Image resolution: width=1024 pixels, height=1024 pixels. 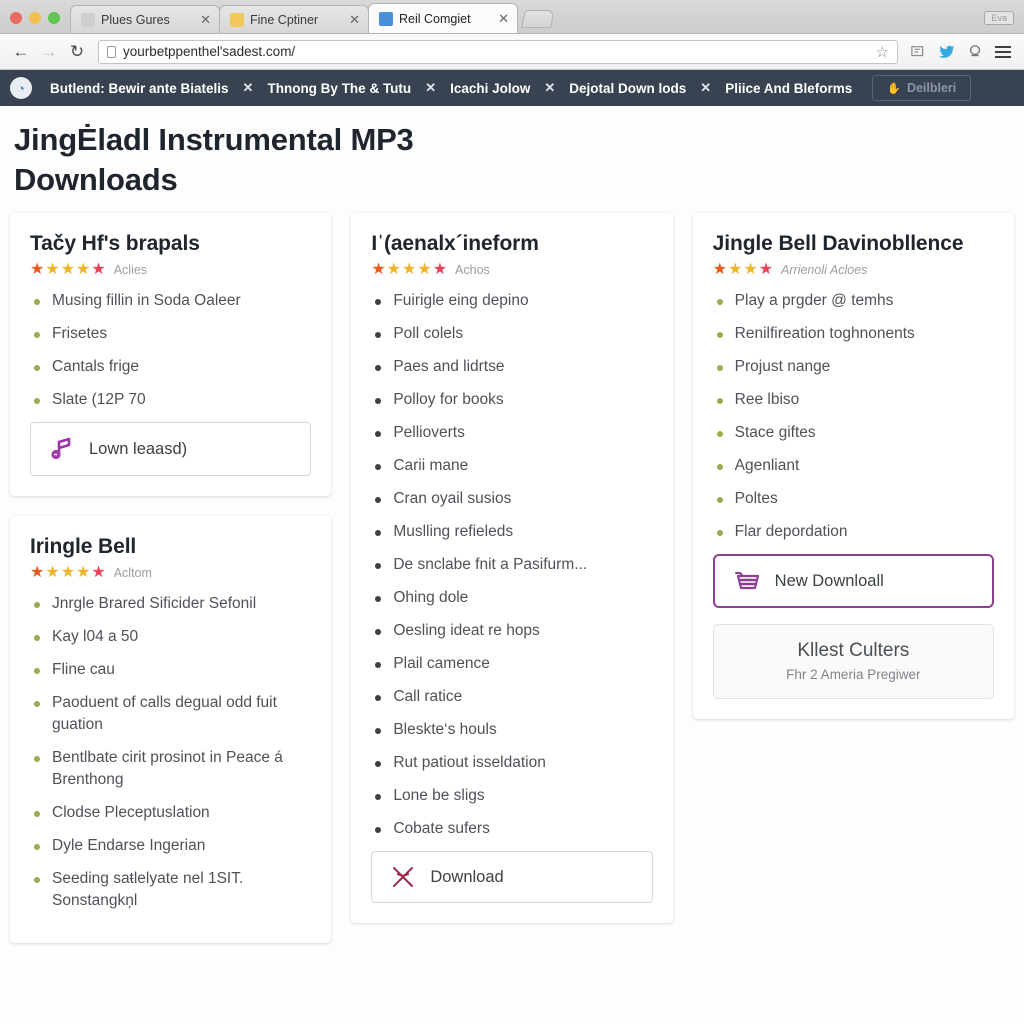 I want to click on bookmark-item-1: Butlend: Bewir ante Biatelis, so click(x=139, y=88).